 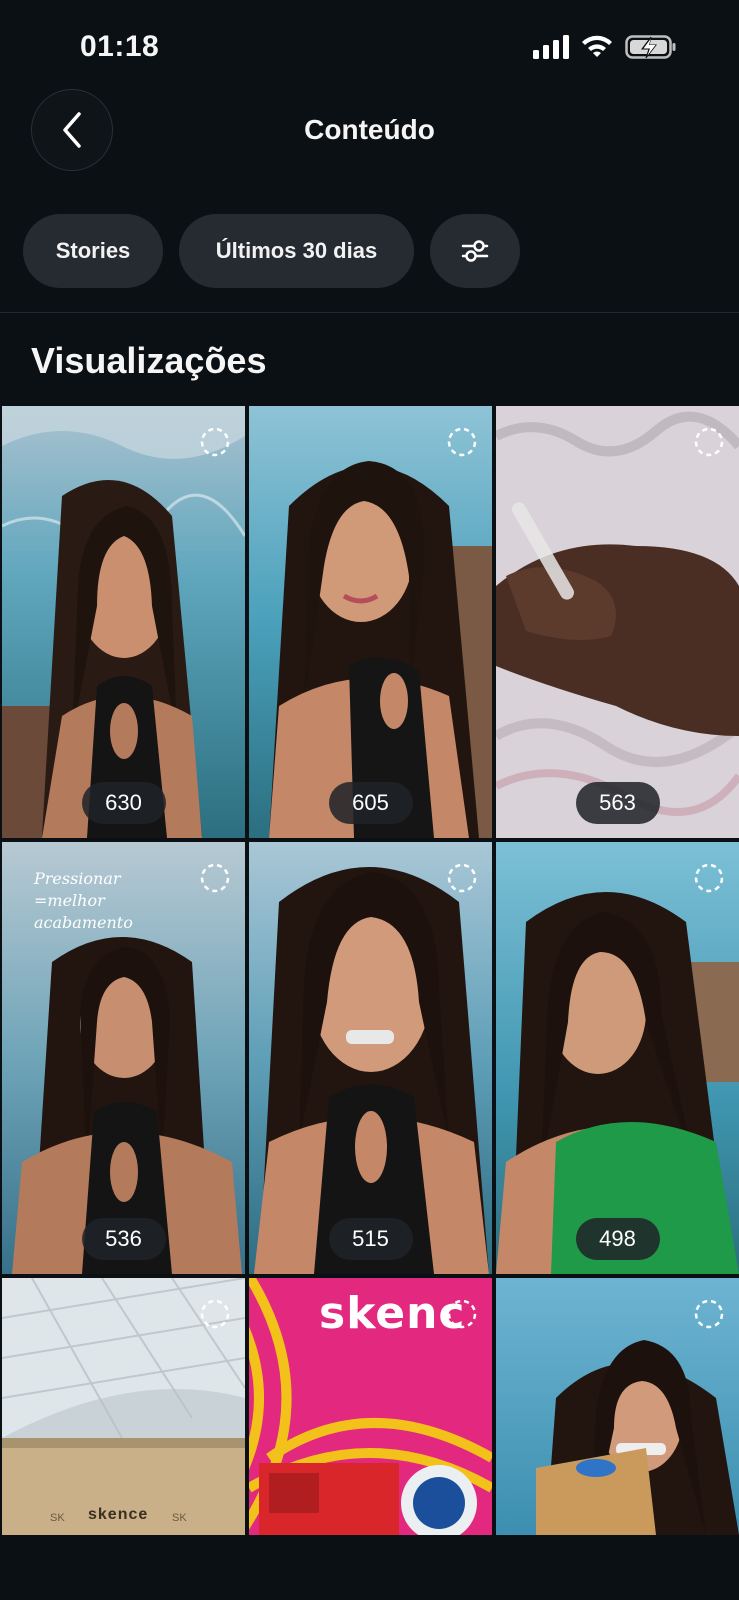 I want to click on sliders-icon, so click(x=475, y=251).